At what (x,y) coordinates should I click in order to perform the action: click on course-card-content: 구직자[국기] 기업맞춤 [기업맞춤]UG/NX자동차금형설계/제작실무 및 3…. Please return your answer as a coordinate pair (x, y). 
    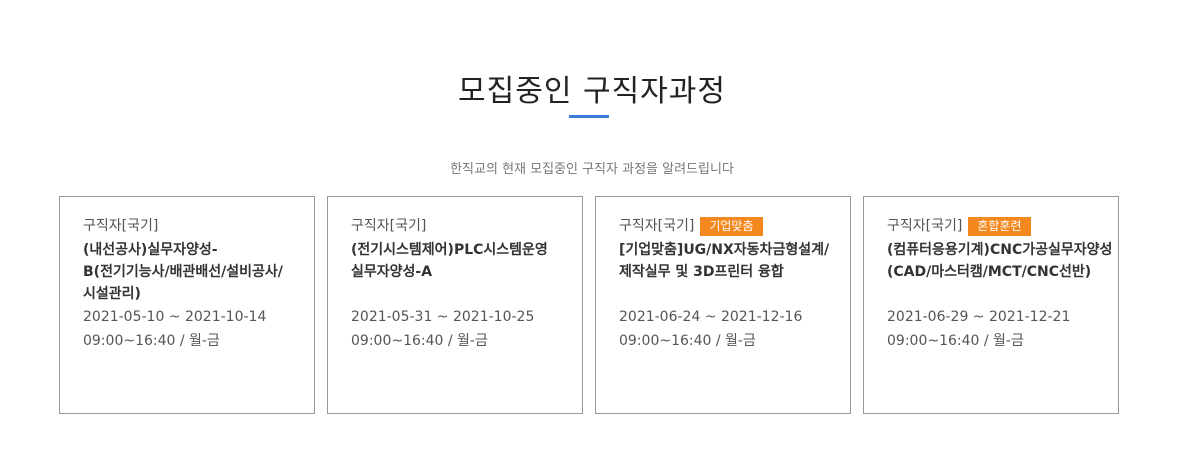
    Looking at the image, I should click on (729, 284).